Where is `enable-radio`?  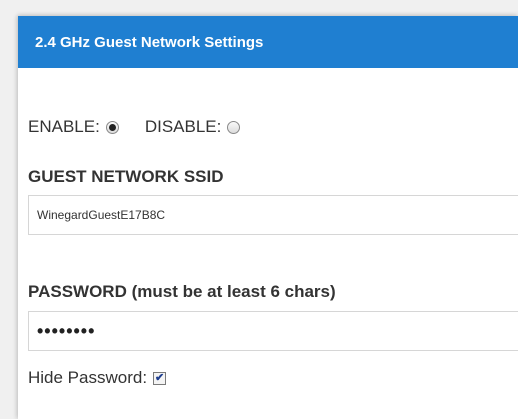 enable-radio is located at coordinates (112, 127).